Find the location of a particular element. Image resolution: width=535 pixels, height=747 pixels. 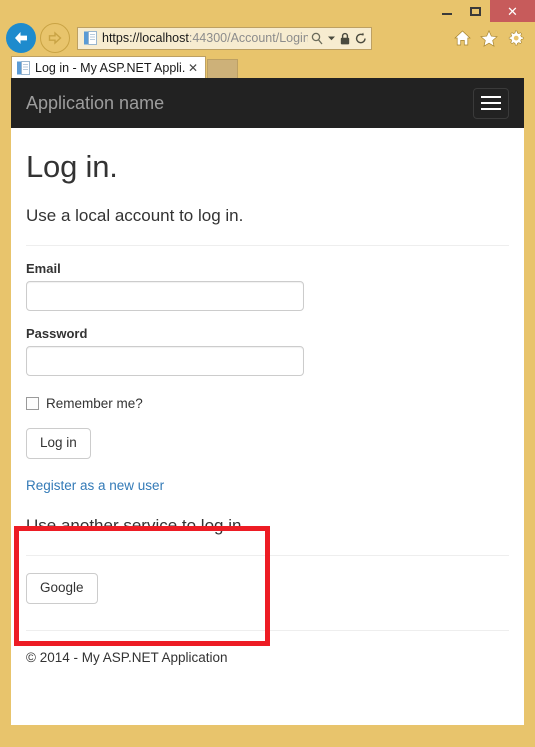

gear-settings-icon is located at coordinates (515, 38).